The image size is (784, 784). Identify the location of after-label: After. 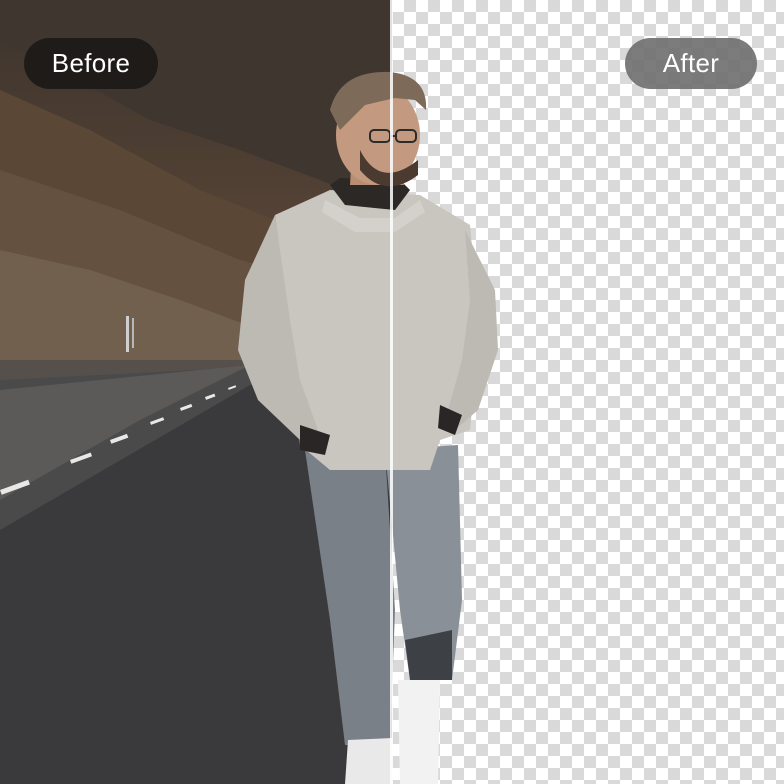
(691, 63).